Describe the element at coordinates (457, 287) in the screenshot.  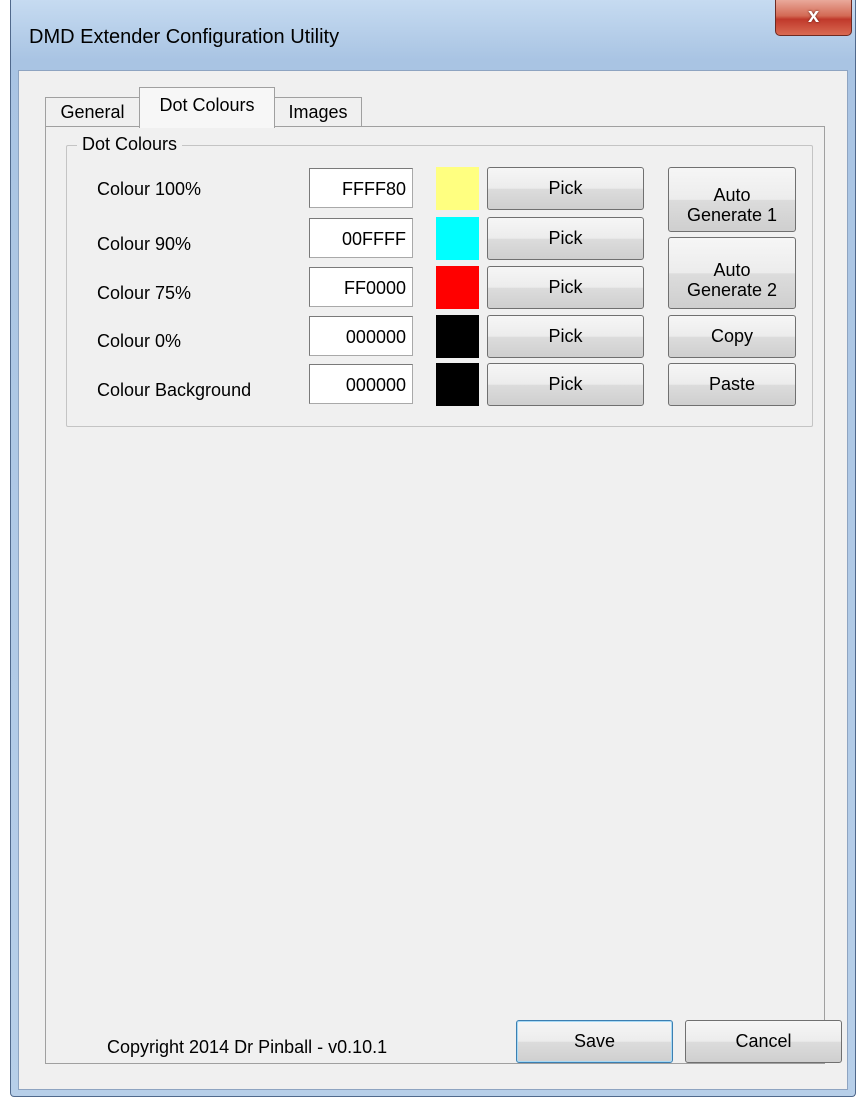
I see `colour-75-swatch` at that location.